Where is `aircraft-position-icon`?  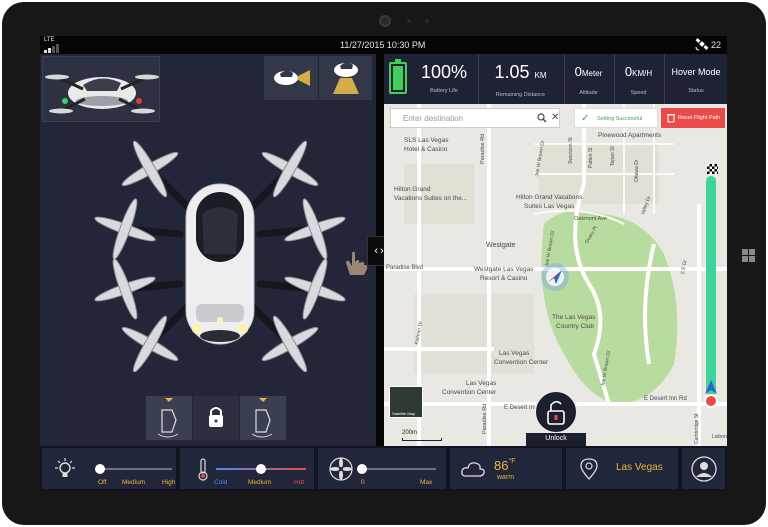 aircraft-position-icon is located at coordinates (555, 277).